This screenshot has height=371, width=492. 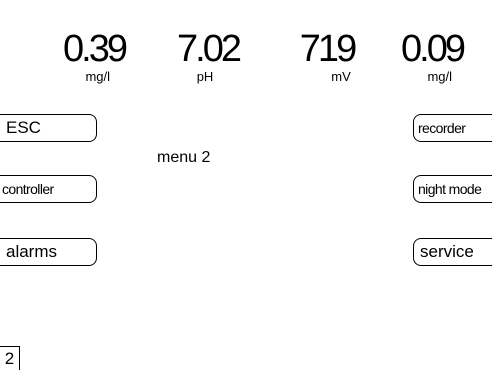 I want to click on reading-1: 0.39 mg/l, so click(x=94, y=57).